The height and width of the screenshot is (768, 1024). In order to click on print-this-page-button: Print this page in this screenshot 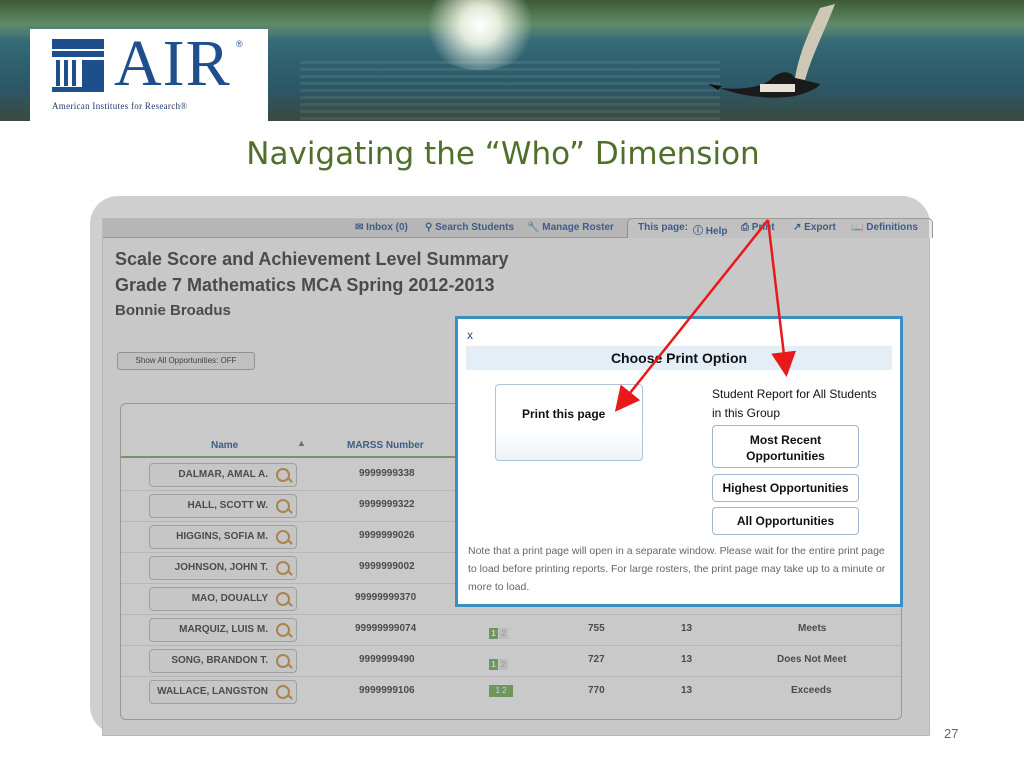, I will do `click(569, 422)`.